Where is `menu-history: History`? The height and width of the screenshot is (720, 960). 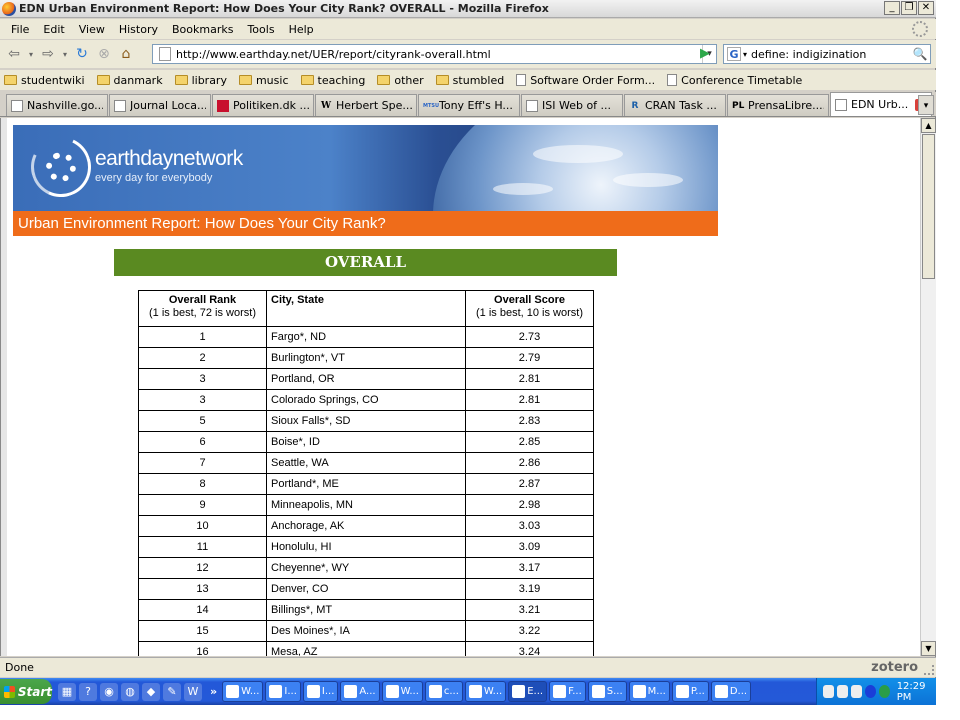
menu-history: History is located at coordinates (138, 29).